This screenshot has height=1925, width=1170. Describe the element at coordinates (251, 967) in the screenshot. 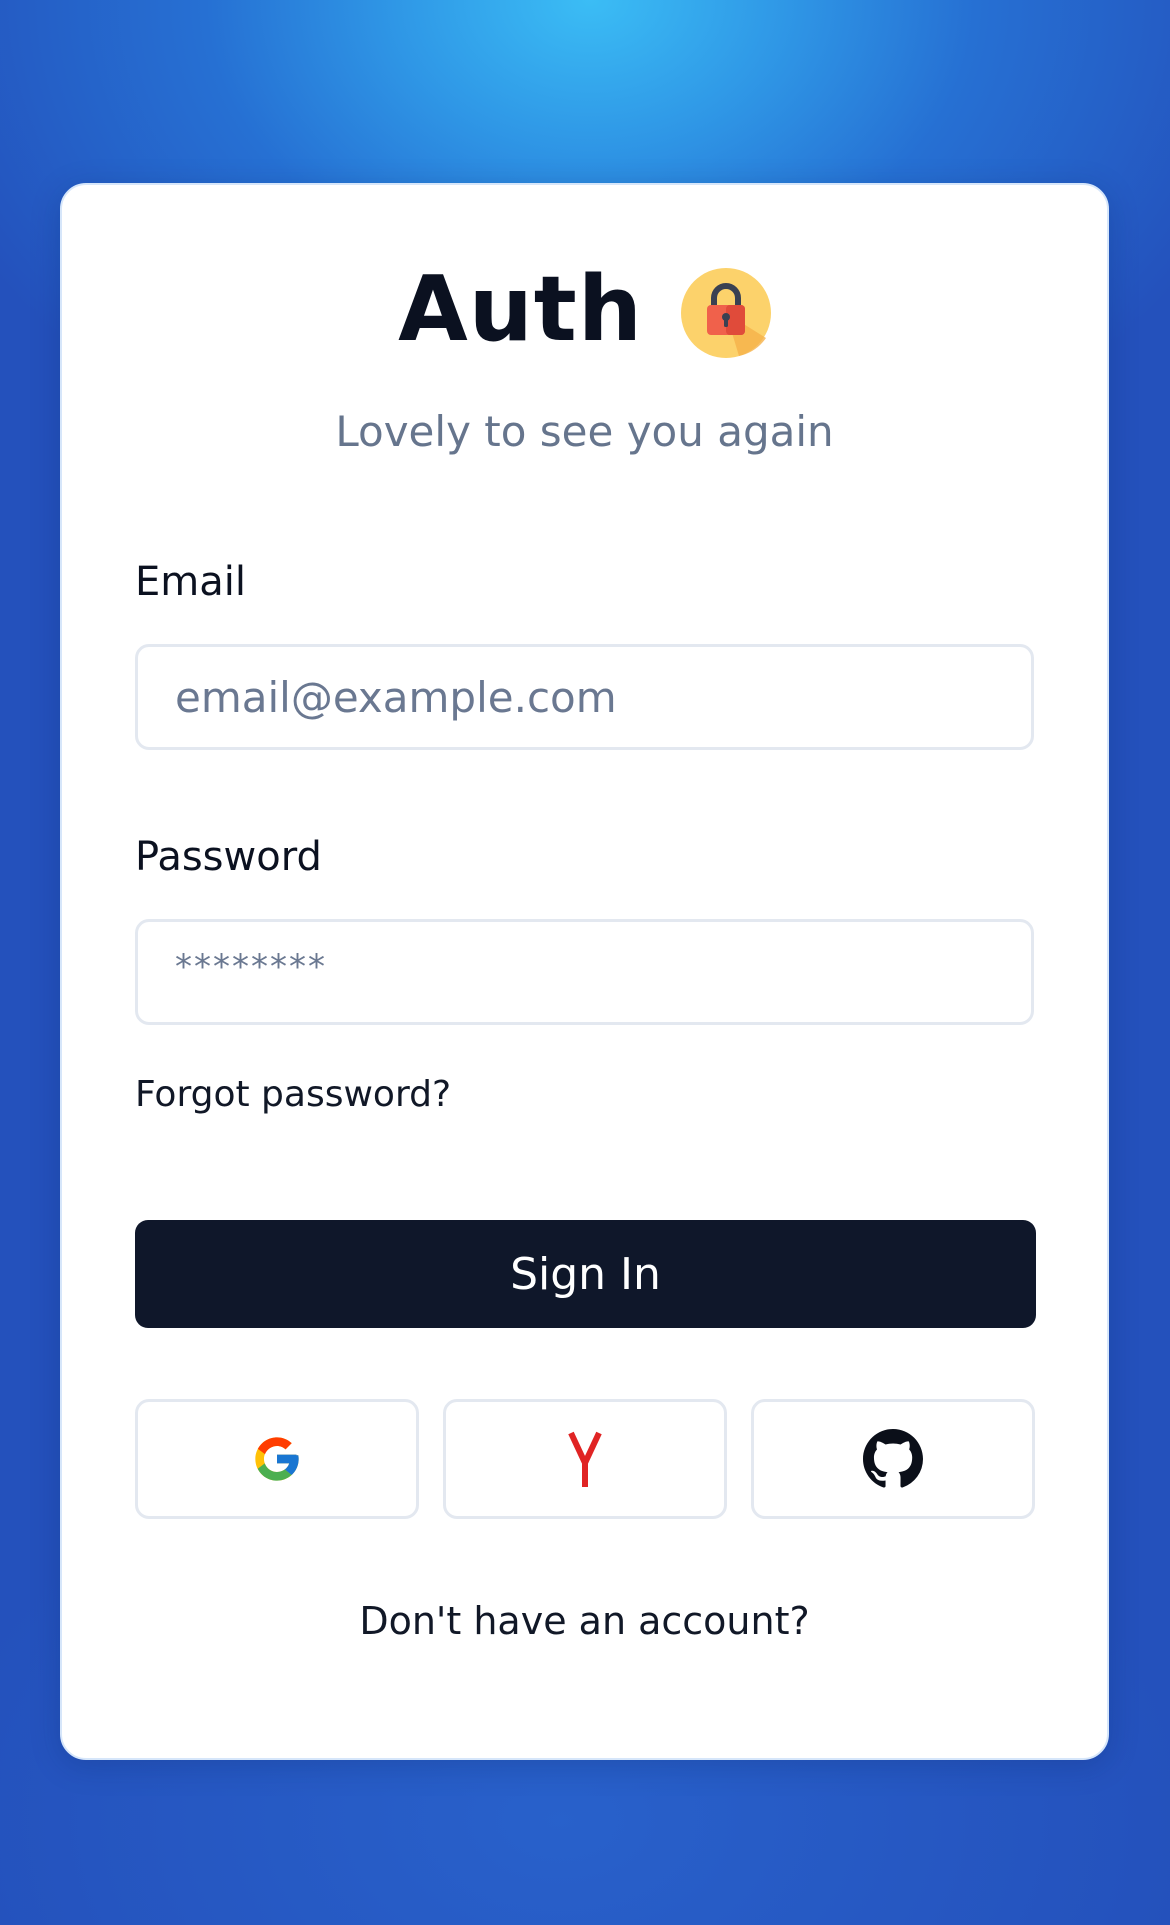

I see `password-value: ********` at that location.